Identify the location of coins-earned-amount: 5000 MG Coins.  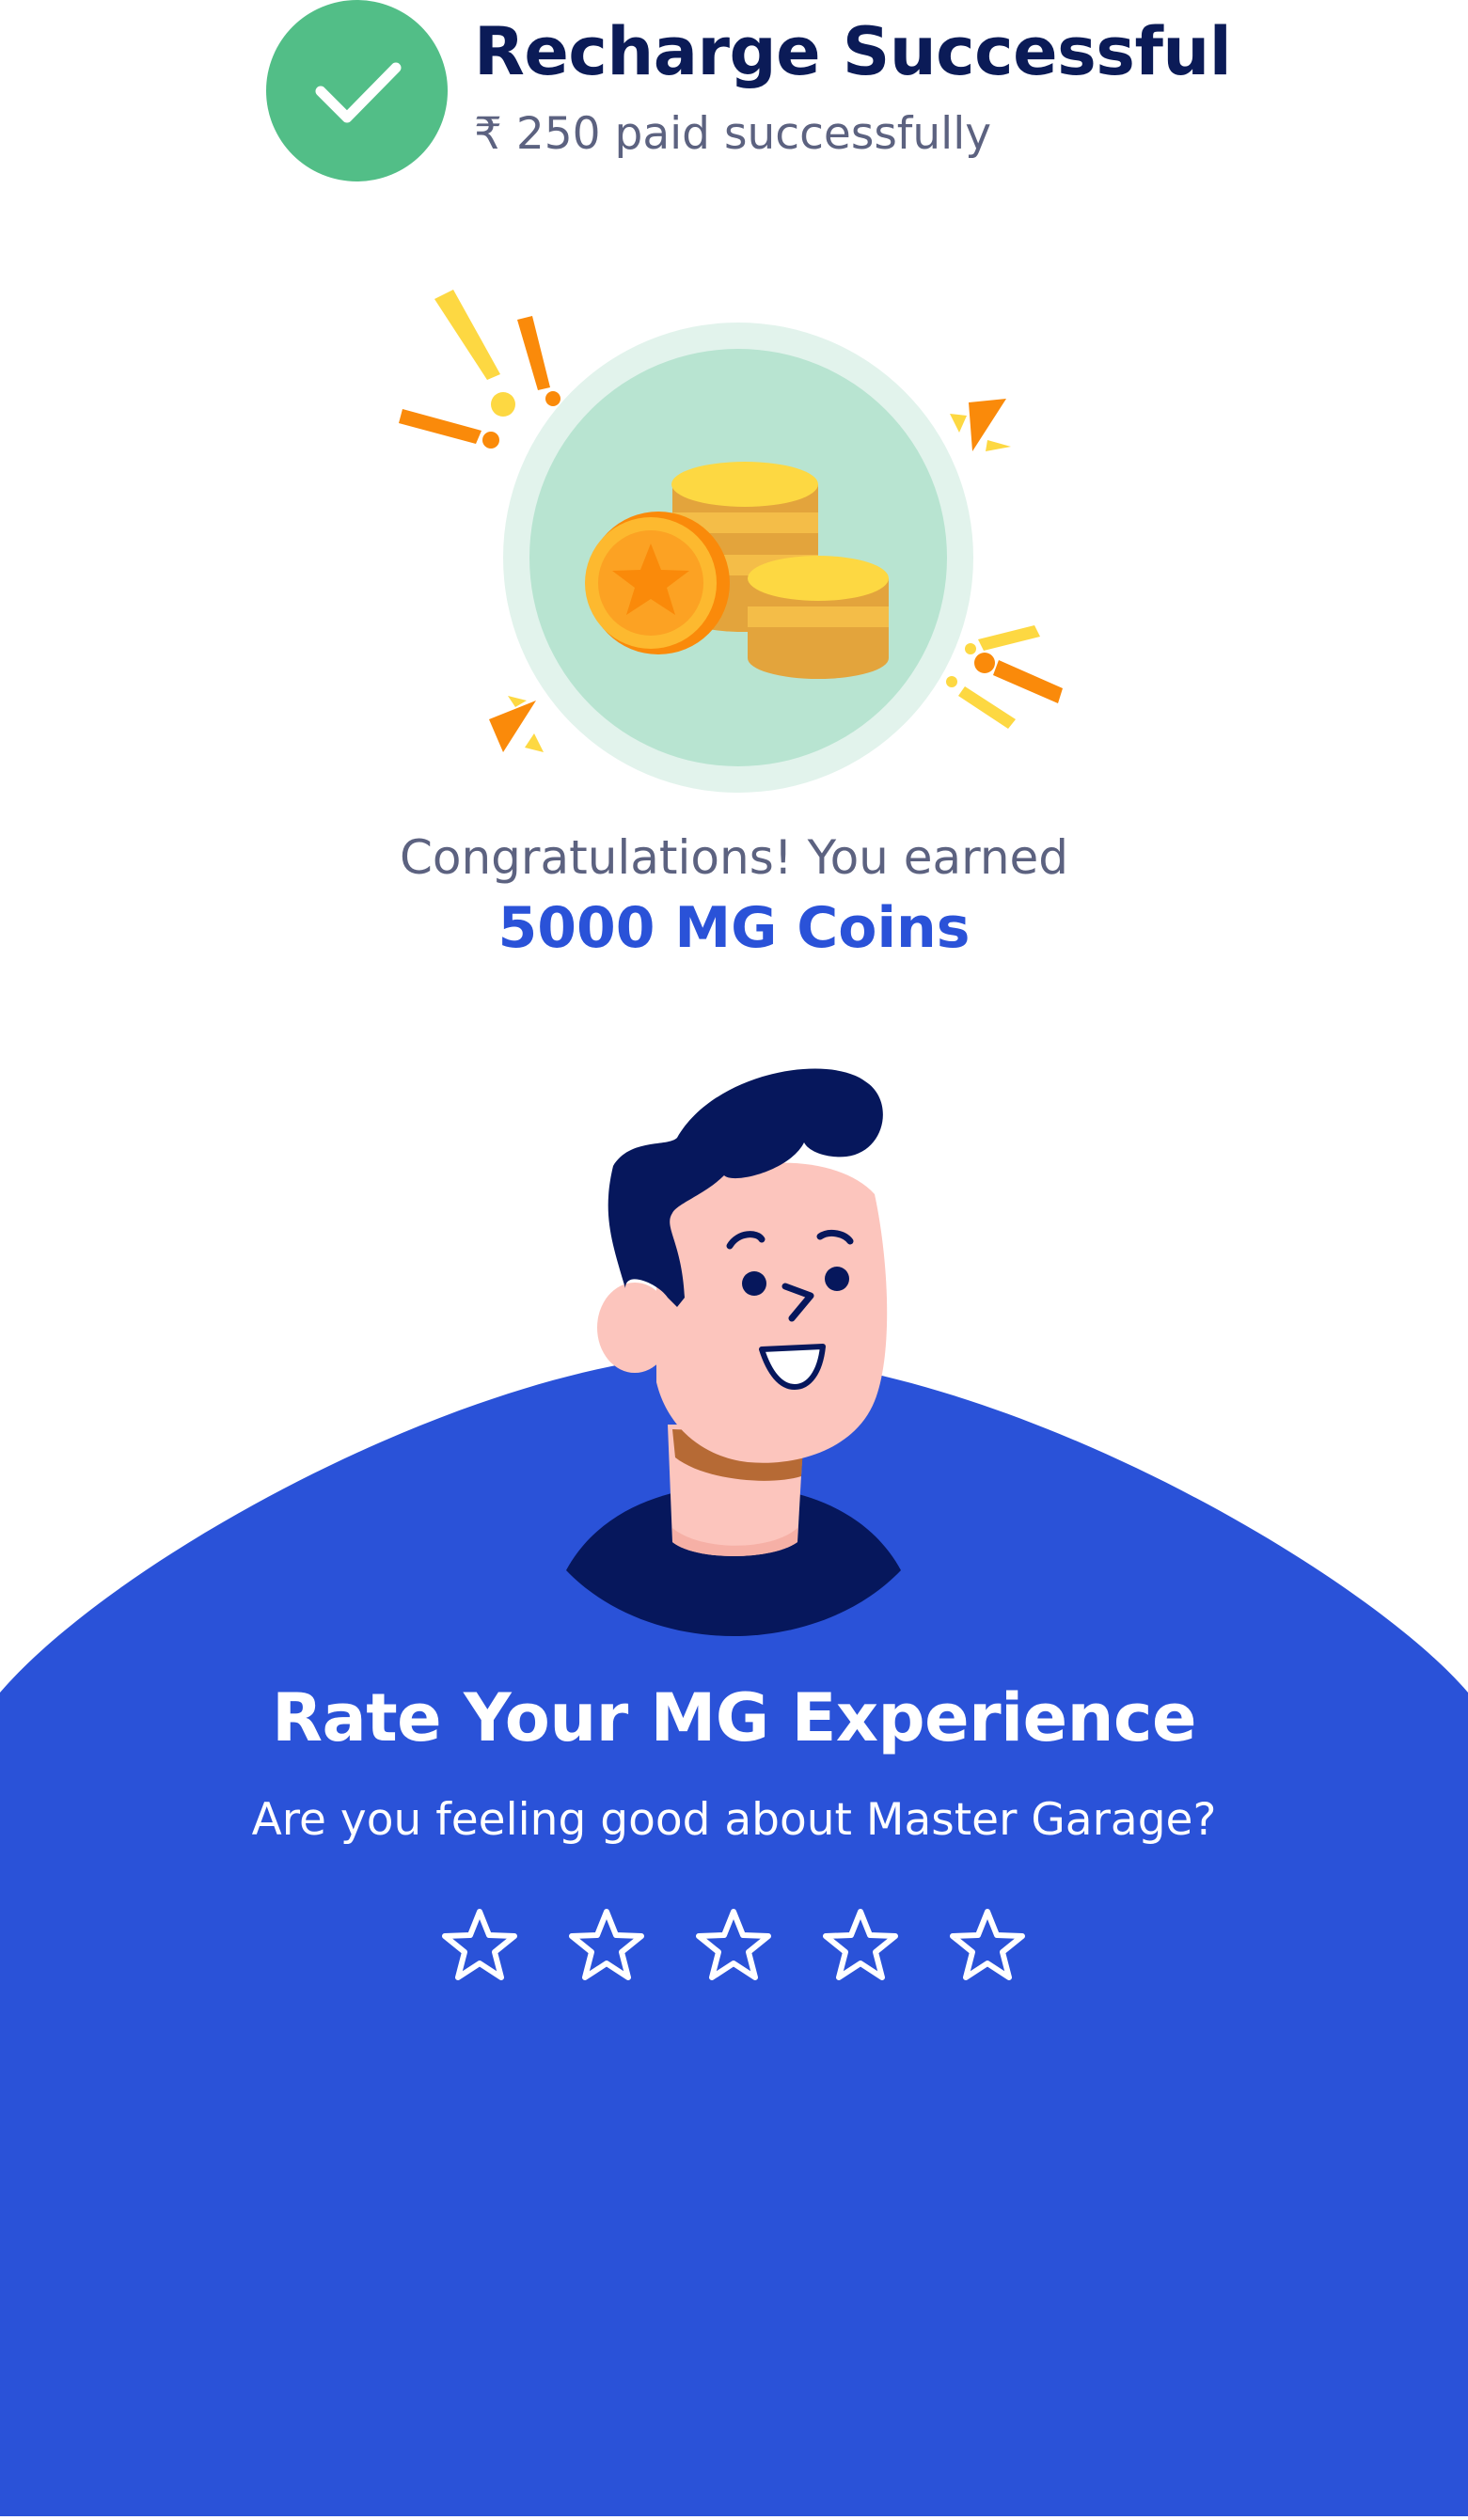
(734, 928).